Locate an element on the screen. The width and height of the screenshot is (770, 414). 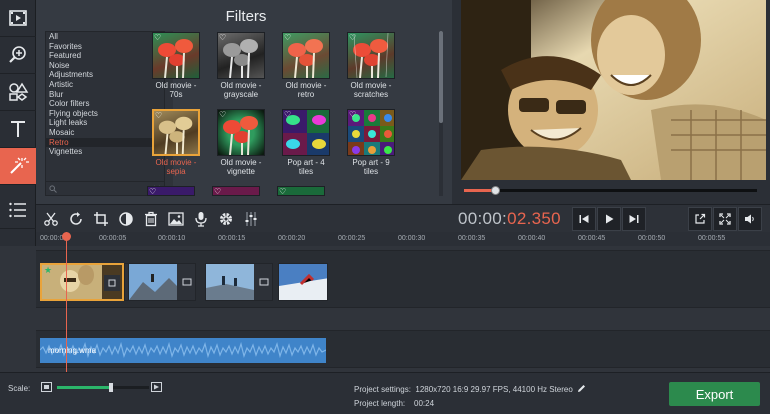
playback-seek-bar is located at coordinates (610, 190).